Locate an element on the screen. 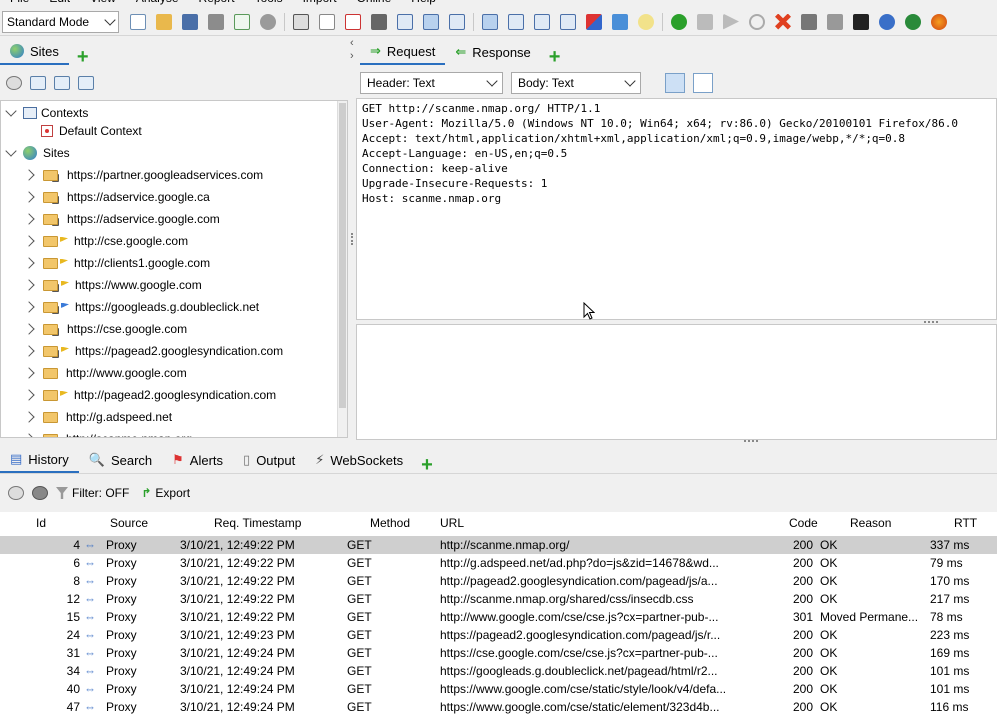  menu-item: Online is located at coordinates (374, 3).